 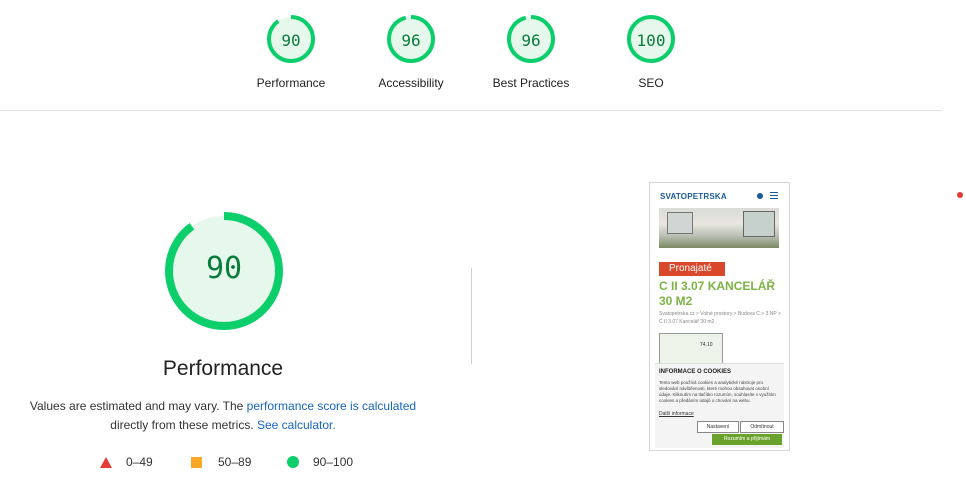 What do you see at coordinates (747, 439) in the screenshot?
I see `cookie-accept-button: Rozumím a přijímám` at bounding box center [747, 439].